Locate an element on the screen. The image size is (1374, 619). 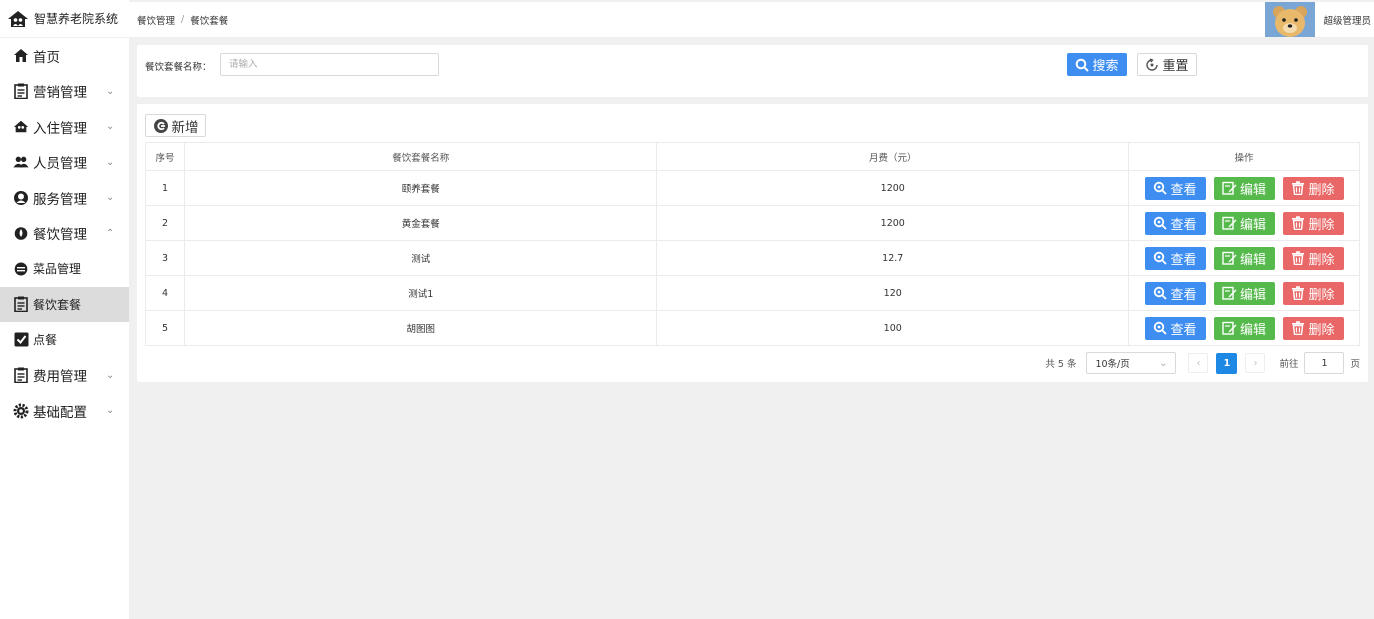
page-unit: 页 is located at coordinates (1355, 364).